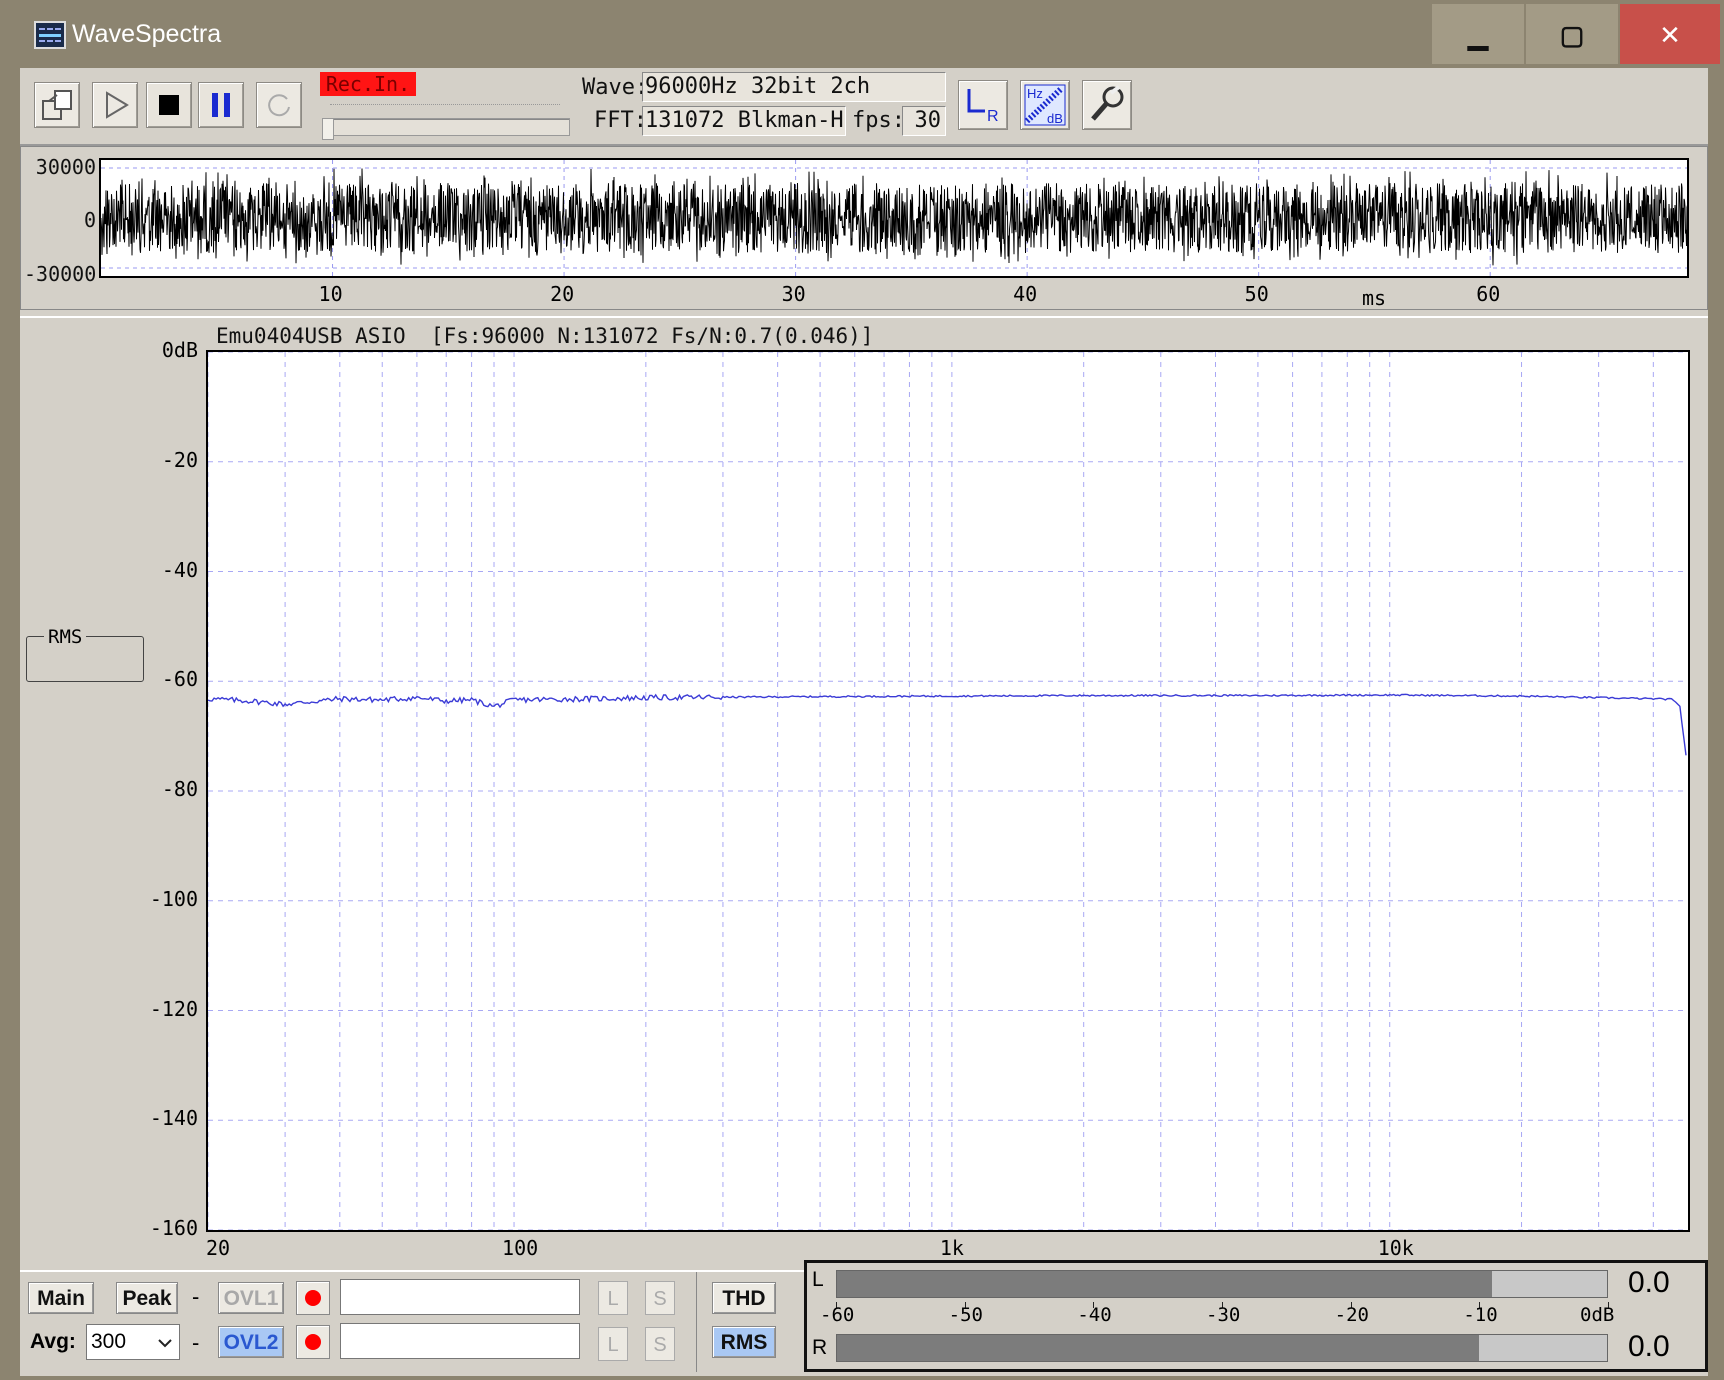 This screenshot has width=1724, height=1380. Describe the element at coordinates (613, 1298) in the screenshot. I see `ovl1-load-button: L` at that location.